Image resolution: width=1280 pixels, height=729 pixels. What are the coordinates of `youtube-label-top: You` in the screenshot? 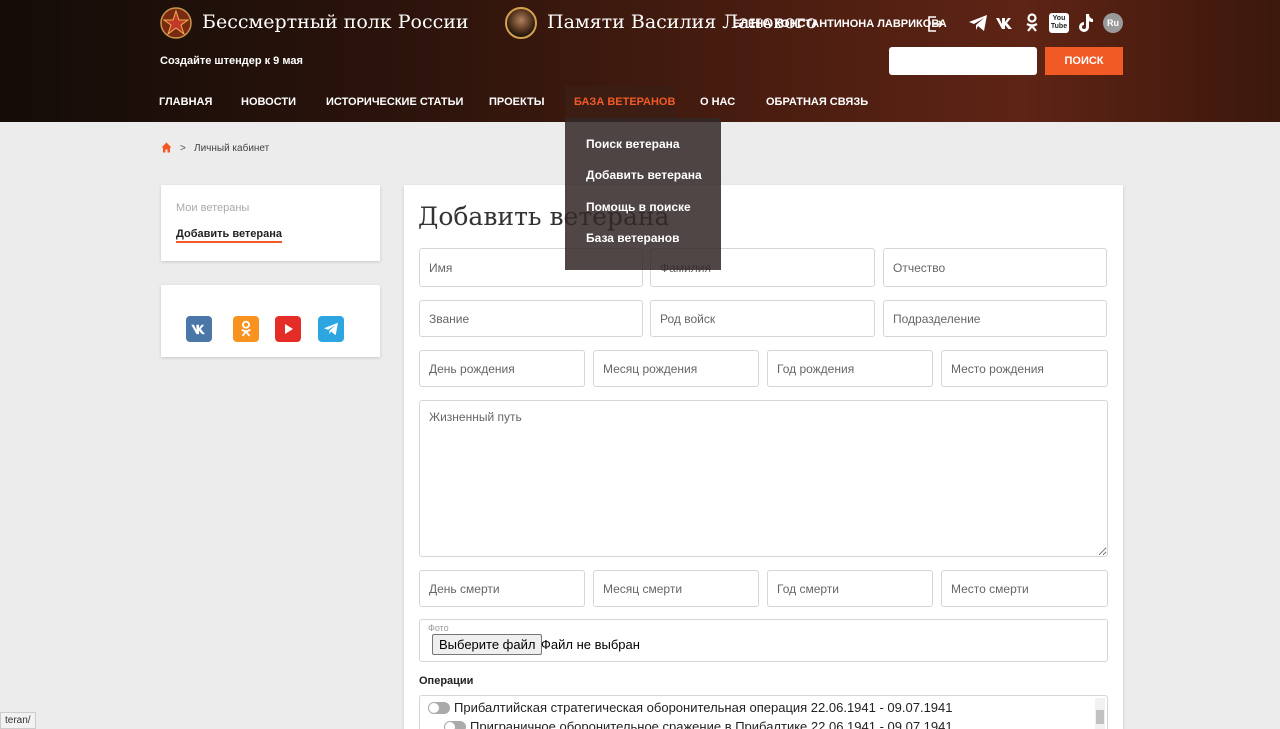 It's located at (1059, 18).